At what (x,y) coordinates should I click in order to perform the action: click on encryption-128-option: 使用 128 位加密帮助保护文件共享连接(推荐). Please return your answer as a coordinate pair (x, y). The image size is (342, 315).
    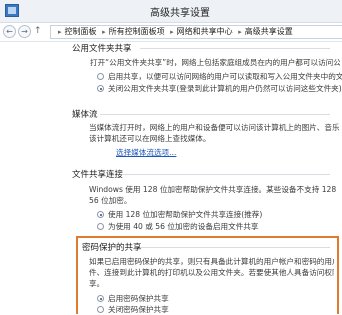
    Looking at the image, I should click on (179, 214).